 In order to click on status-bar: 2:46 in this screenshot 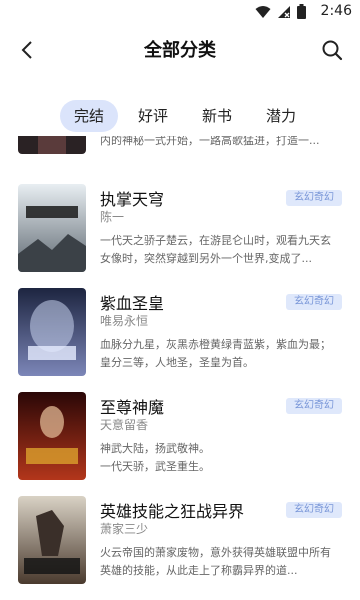, I will do `click(180, 12)`.